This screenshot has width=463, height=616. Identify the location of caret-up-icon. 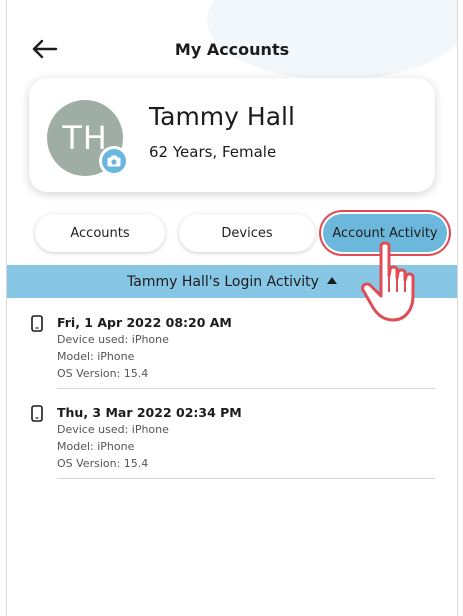
(331, 280).